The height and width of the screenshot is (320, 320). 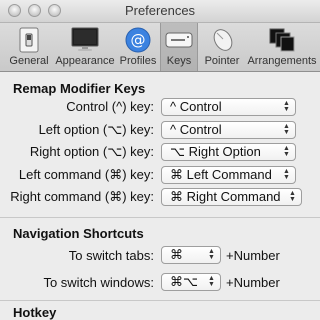 What do you see at coordinates (86, 174) in the screenshot?
I see `left-command-key-label: Left command (⌘) key:` at bounding box center [86, 174].